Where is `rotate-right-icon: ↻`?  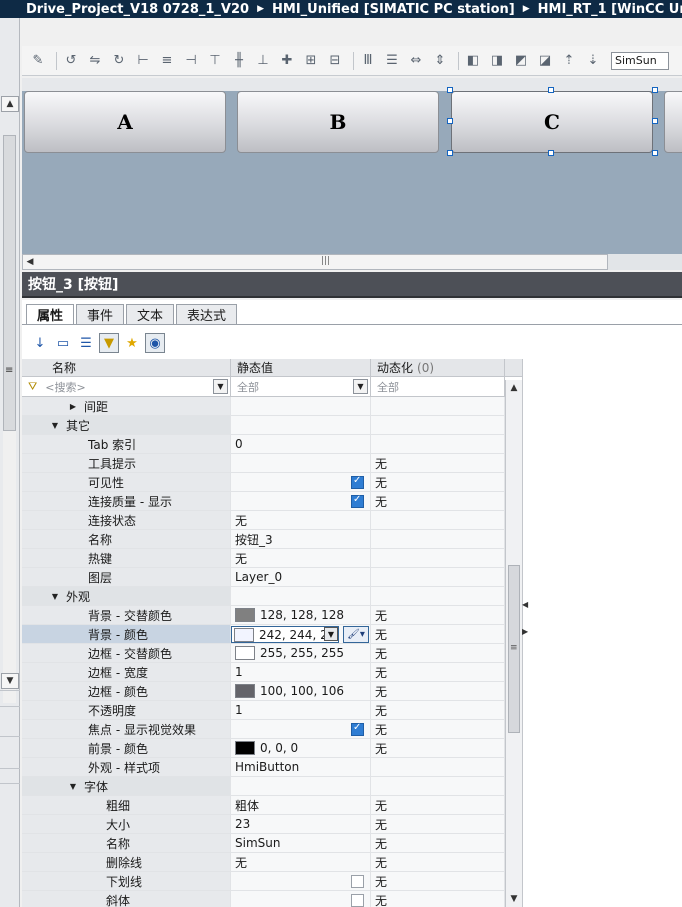
rotate-right-icon: ↻ is located at coordinates (119, 61).